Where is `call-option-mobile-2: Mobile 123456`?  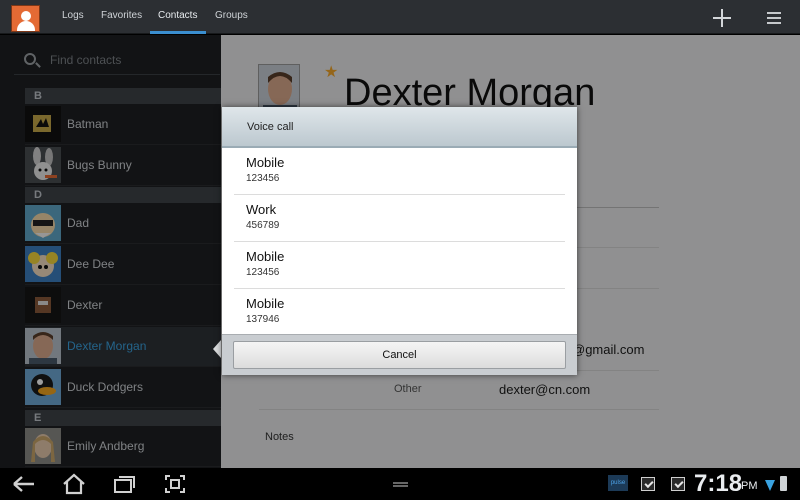
call-option-mobile-2: Mobile 123456 is located at coordinates (399, 265).